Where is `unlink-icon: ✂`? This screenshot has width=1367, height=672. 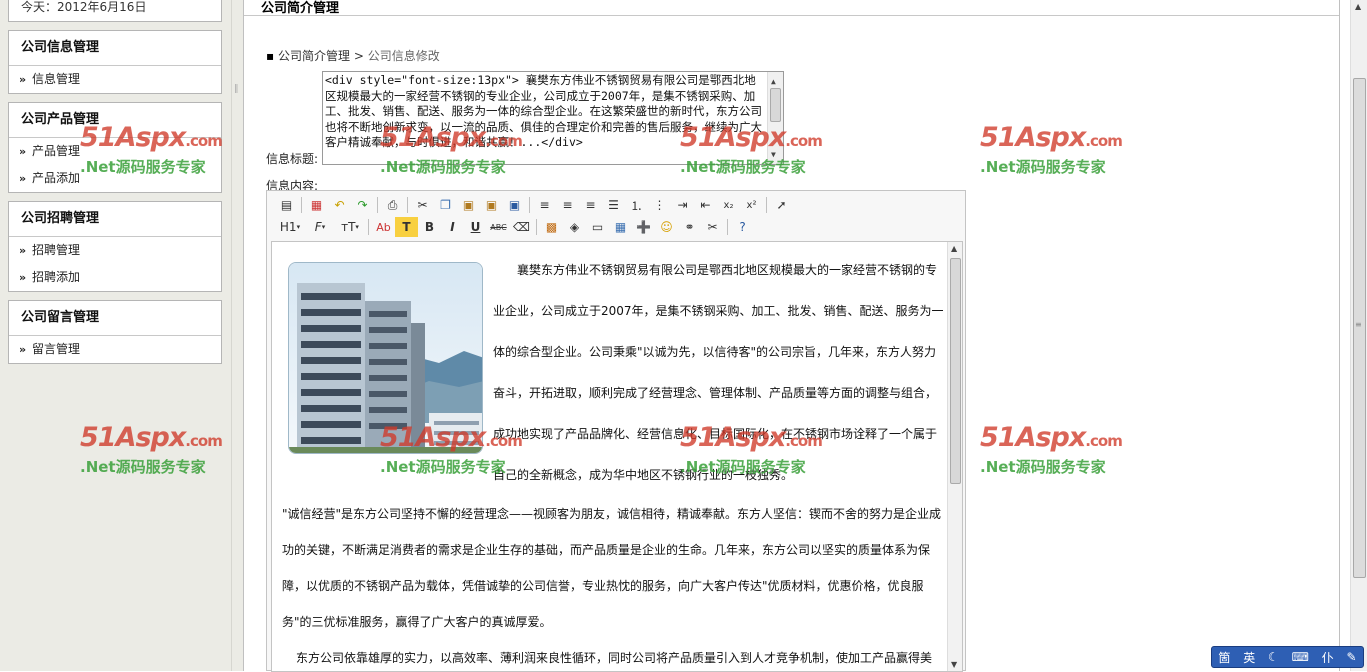 unlink-icon: ✂ is located at coordinates (712, 227).